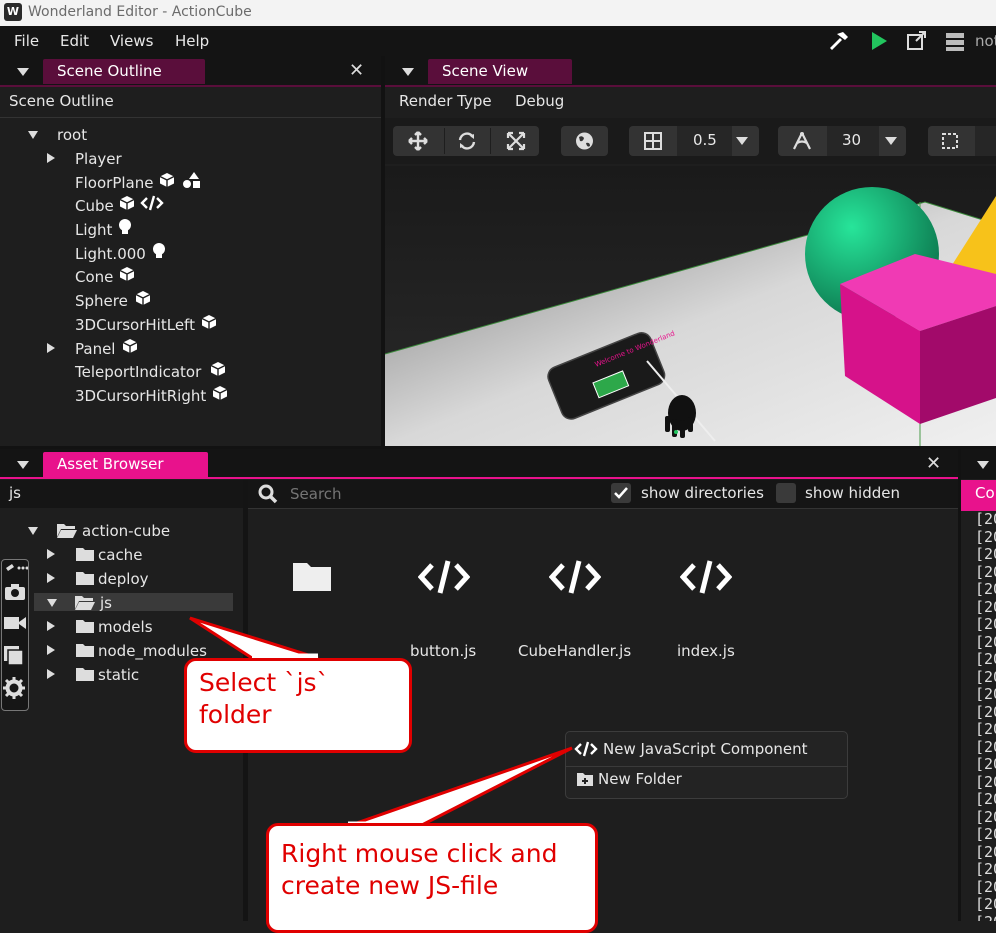  I want to click on scene-node-player: Player, so click(98, 159).